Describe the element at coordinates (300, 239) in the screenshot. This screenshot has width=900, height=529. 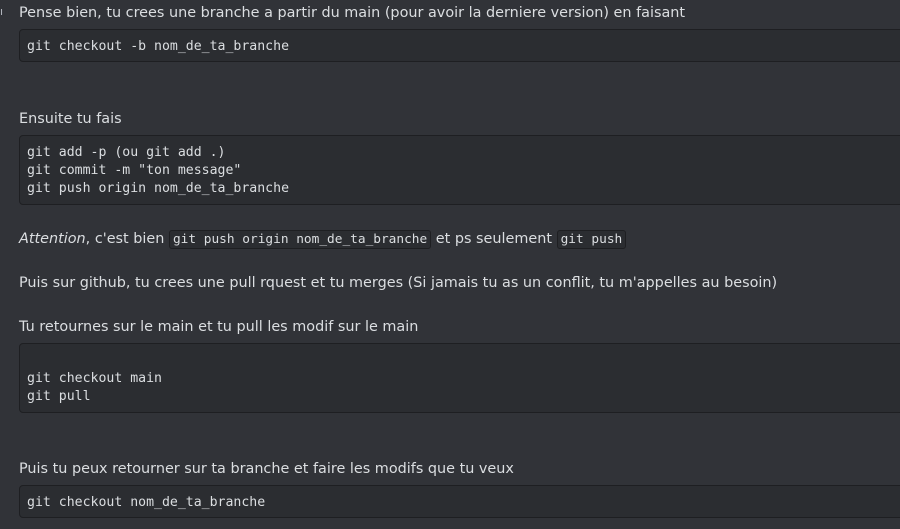
I see `inline-code-push-branch: git push origin nom_de_ta_branche` at that location.